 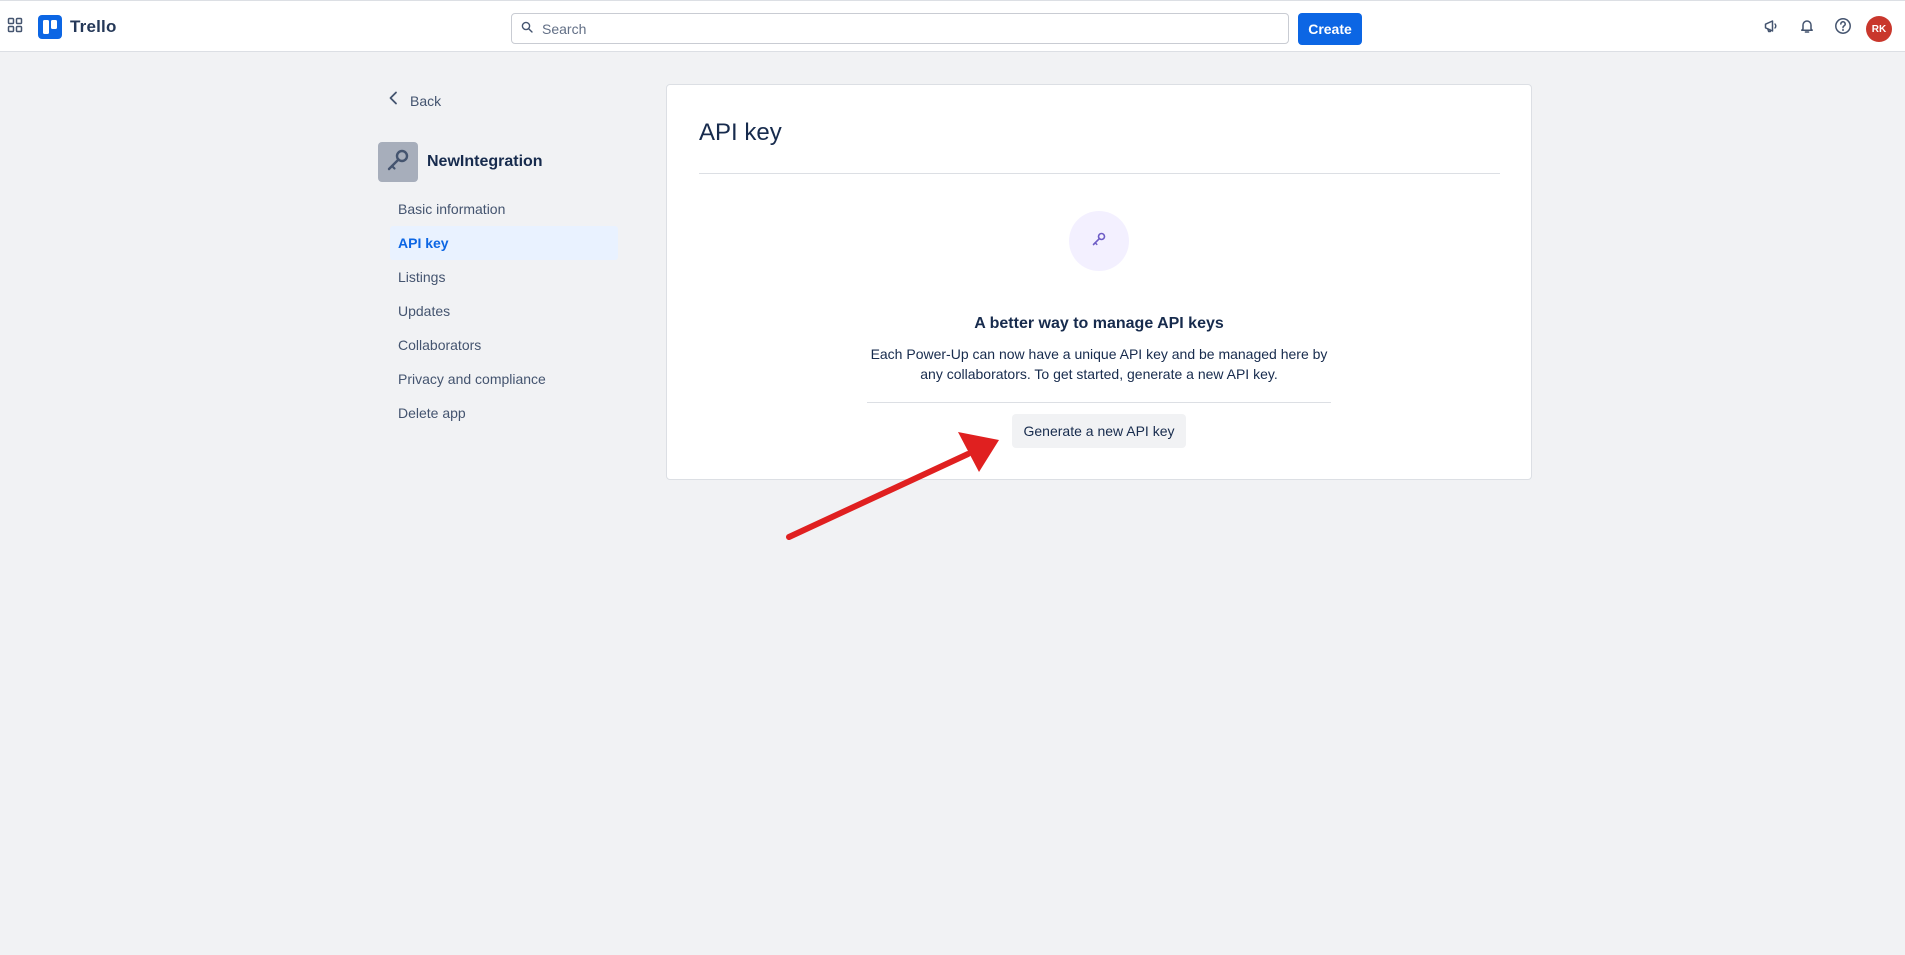 I want to click on button-divider, so click(x=1099, y=402).